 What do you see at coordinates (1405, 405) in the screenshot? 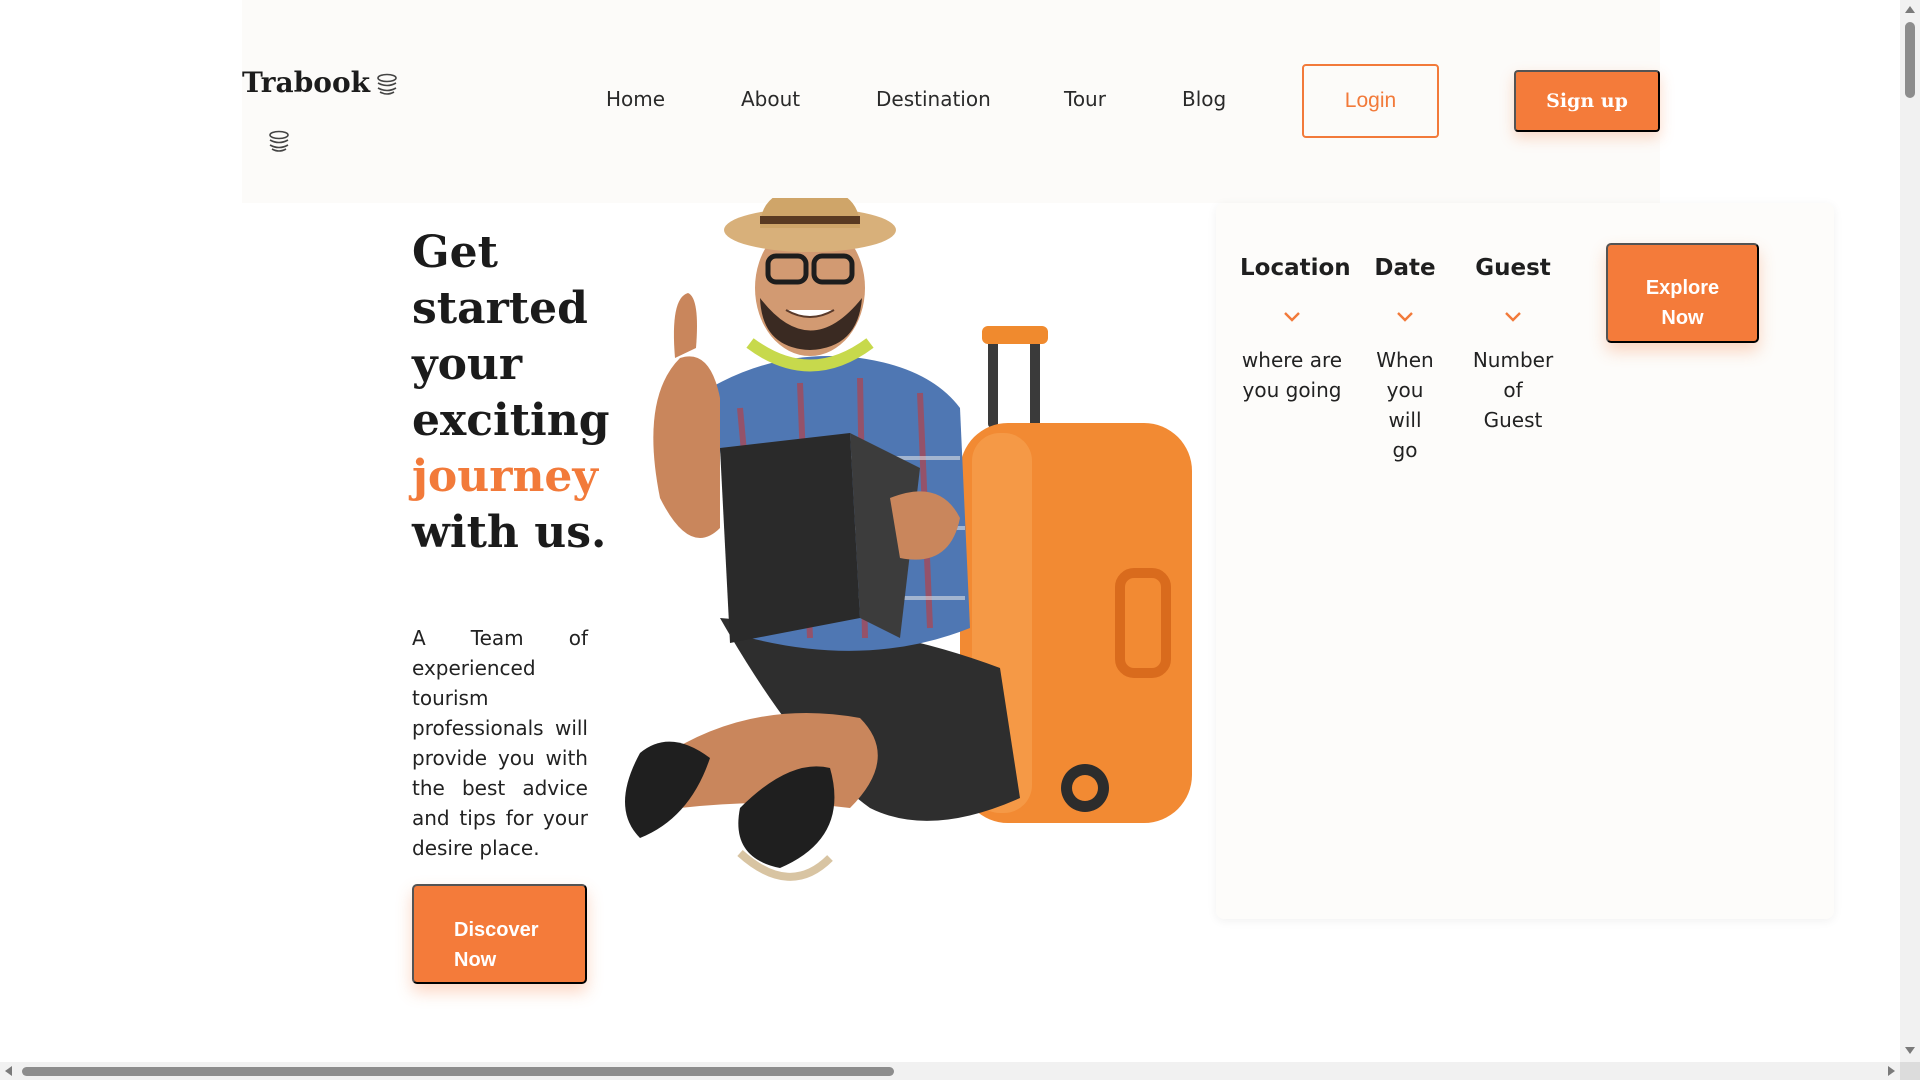
I see `date-hint: When you will go` at bounding box center [1405, 405].